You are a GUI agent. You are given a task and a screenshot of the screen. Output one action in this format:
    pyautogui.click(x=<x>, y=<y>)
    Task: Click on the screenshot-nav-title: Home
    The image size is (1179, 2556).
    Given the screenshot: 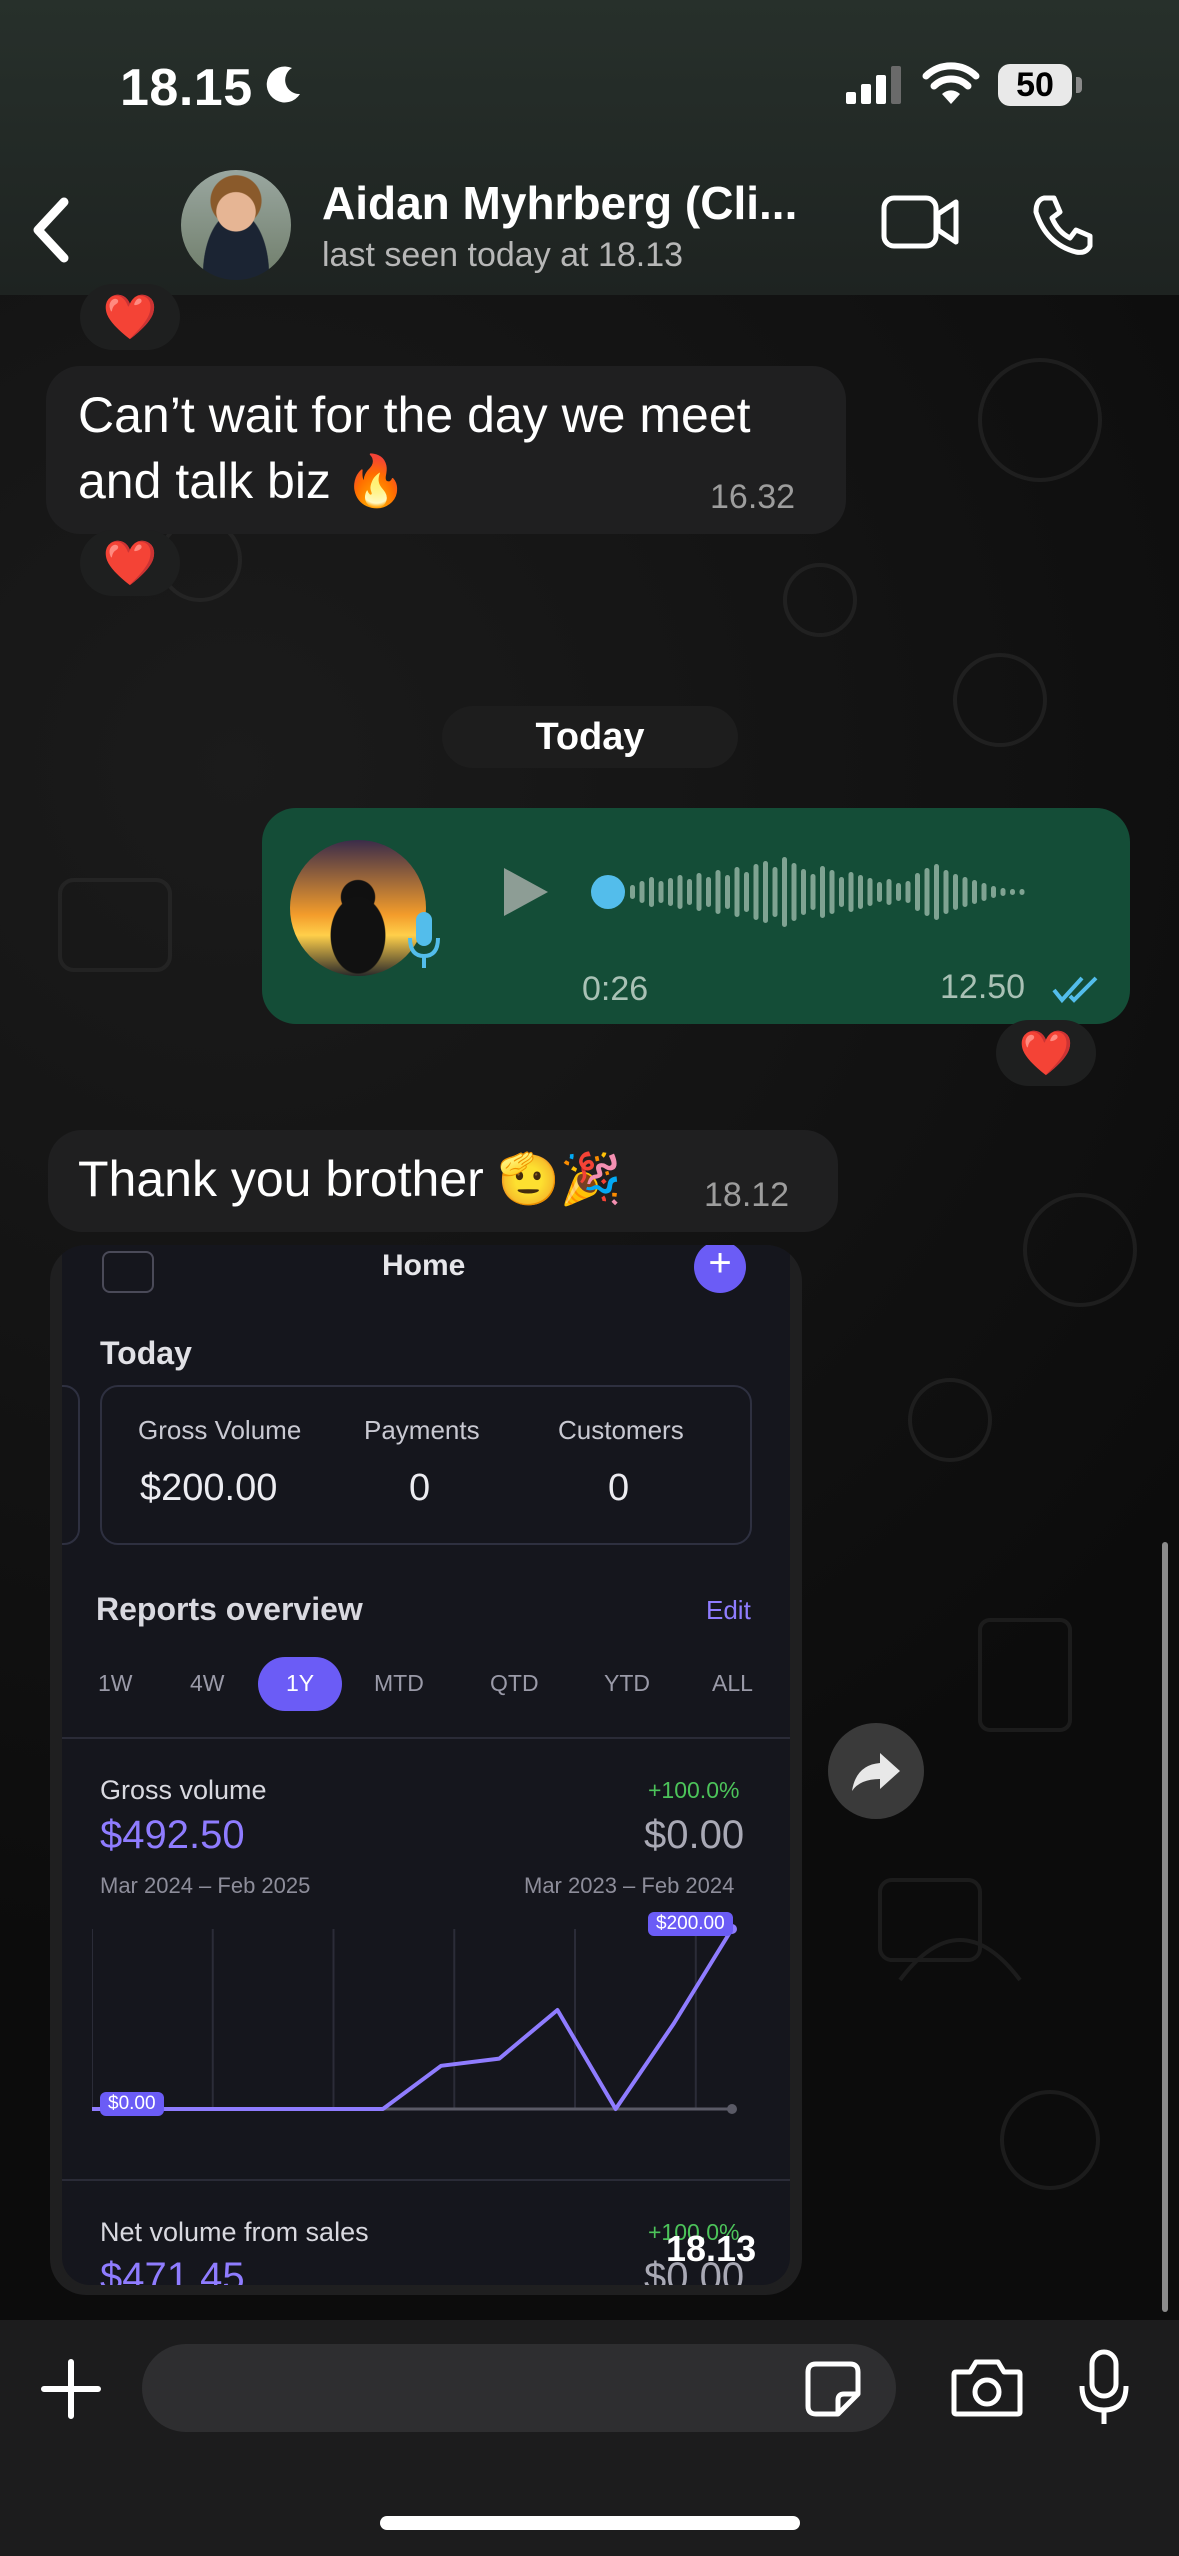 What is the action you would take?
    pyautogui.click(x=424, y=1265)
    